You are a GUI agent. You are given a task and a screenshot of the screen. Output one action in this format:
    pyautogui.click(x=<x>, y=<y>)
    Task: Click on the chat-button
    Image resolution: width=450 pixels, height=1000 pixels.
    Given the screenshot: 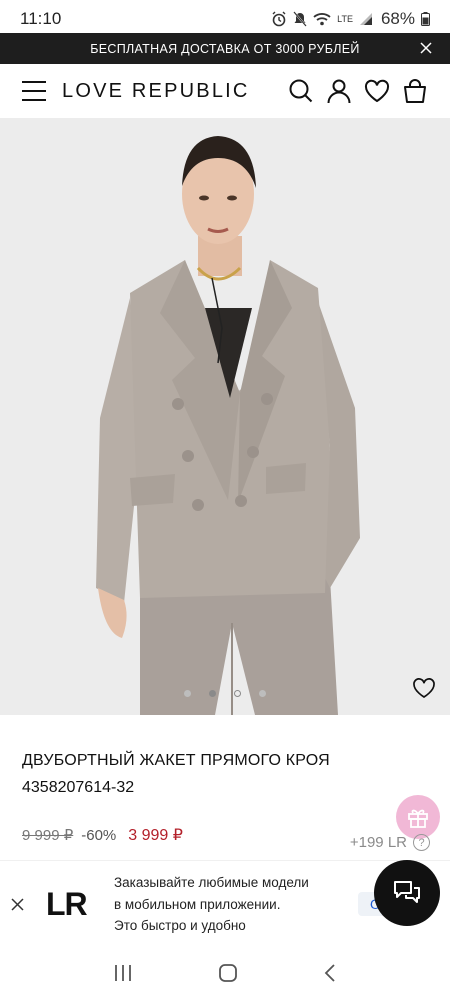 What is the action you would take?
    pyautogui.click(x=407, y=893)
    